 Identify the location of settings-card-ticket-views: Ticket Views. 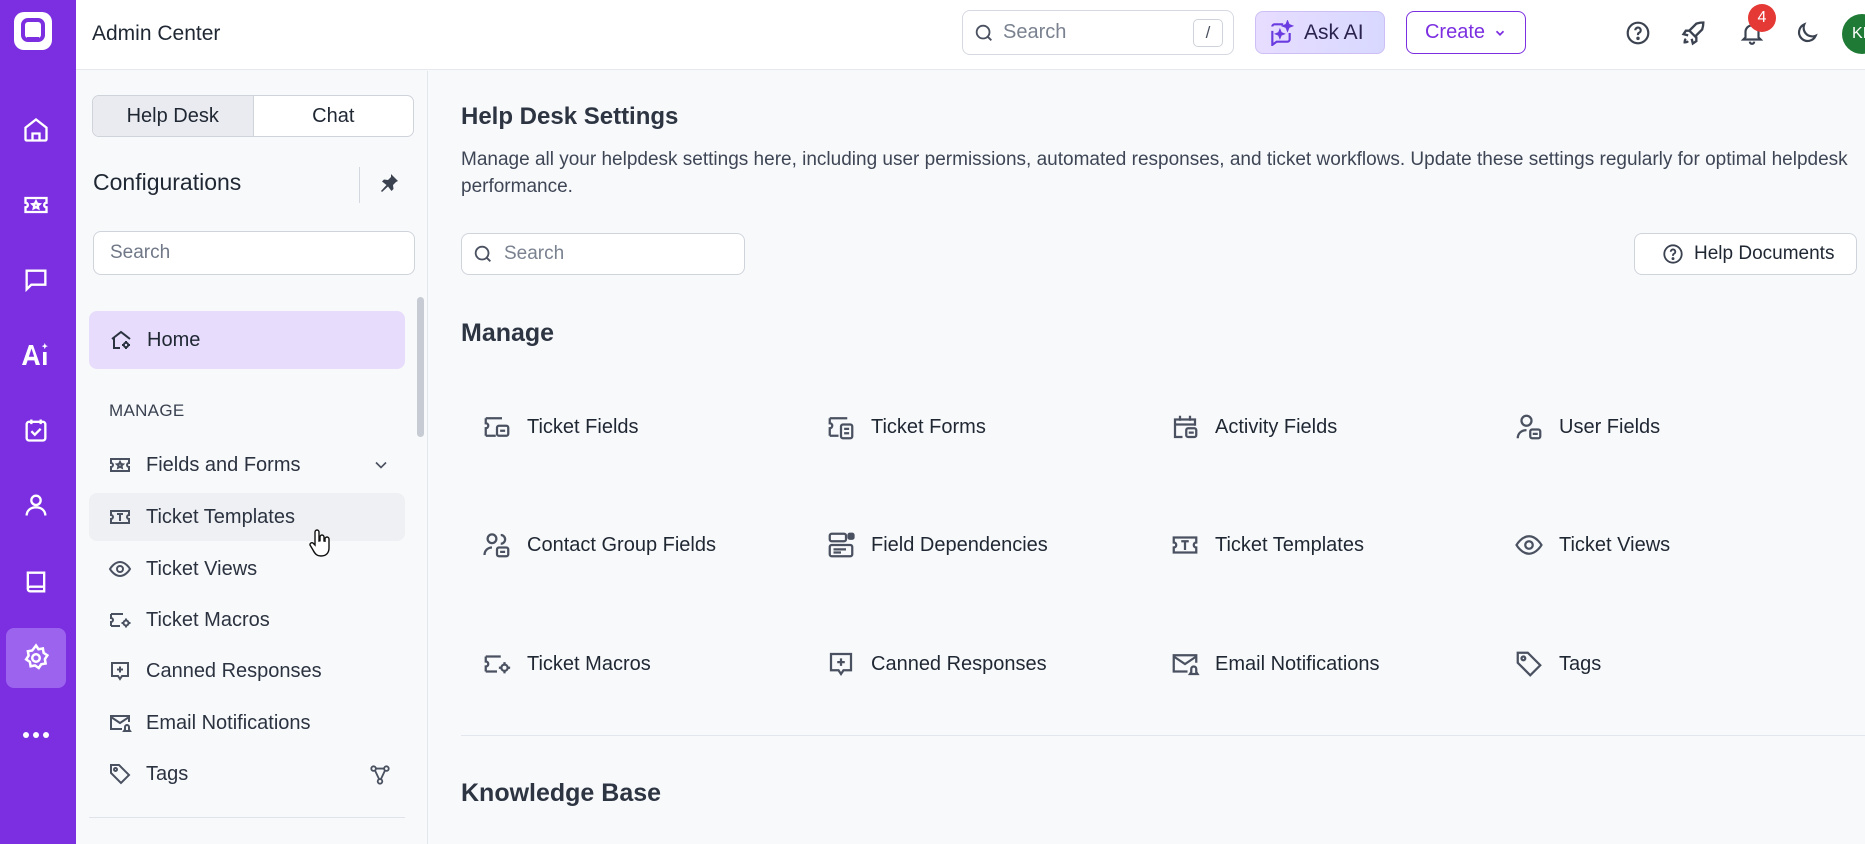
(1673, 545).